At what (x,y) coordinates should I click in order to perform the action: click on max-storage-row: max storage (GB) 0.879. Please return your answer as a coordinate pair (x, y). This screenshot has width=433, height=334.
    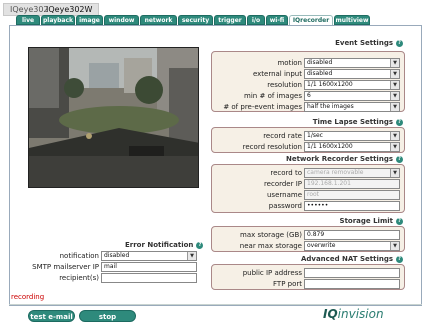
    Looking at the image, I should click on (308, 235).